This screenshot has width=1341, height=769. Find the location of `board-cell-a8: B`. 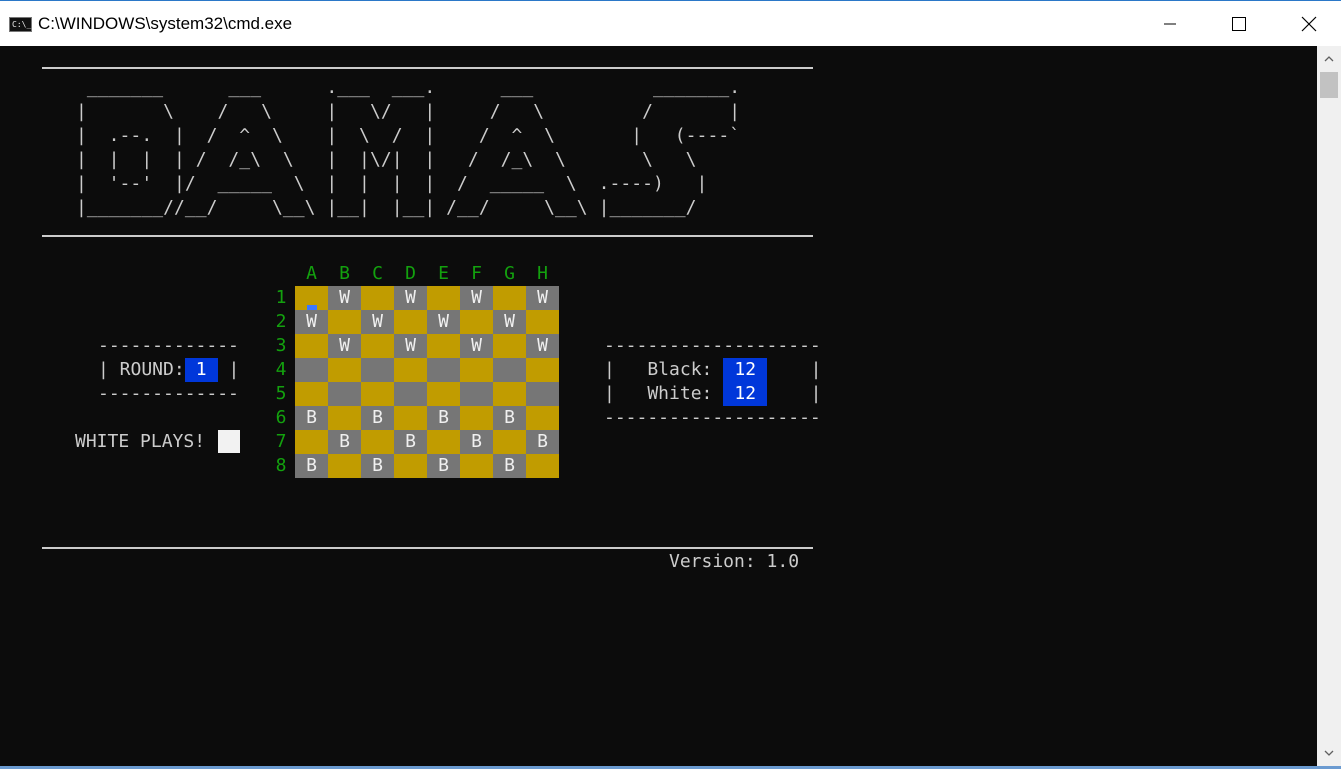

board-cell-a8: B is located at coordinates (311, 466).